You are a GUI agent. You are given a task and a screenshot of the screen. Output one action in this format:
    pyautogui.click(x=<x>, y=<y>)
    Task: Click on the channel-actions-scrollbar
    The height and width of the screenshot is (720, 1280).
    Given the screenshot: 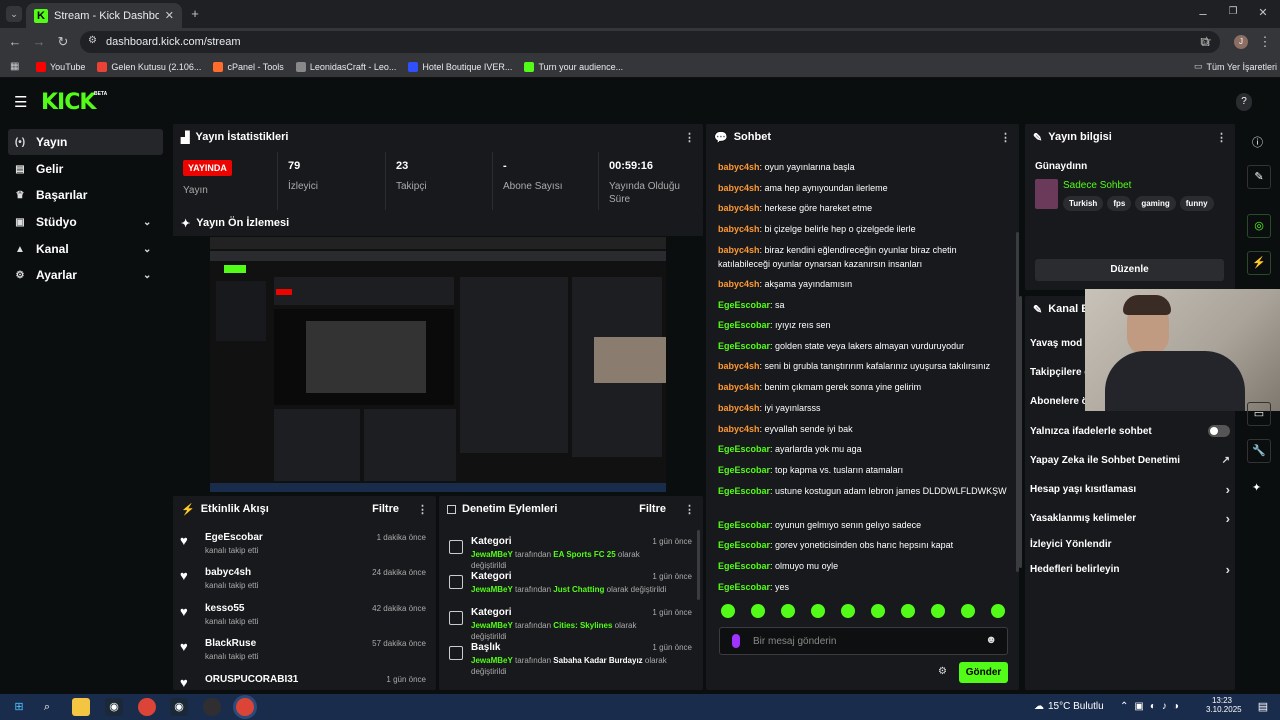 What is the action you would take?
    pyautogui.click(x=1020, y=432)
    